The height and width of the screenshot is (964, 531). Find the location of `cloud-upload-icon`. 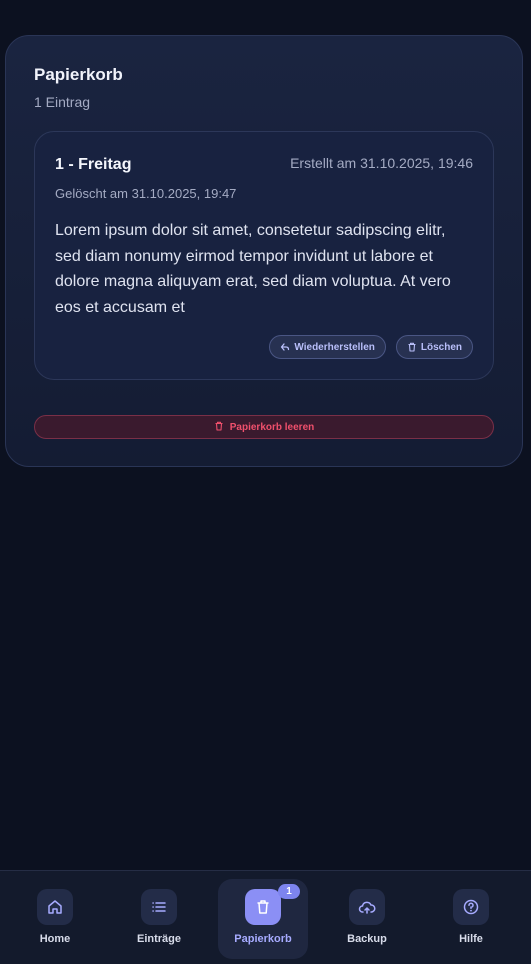

cloud-upload-icon is located at coordinates (367, 907).